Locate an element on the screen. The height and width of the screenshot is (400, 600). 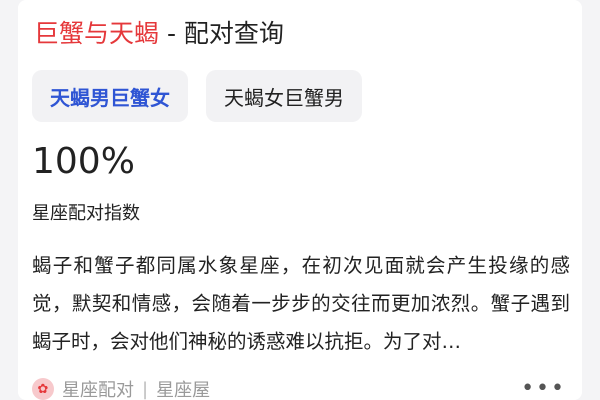
source-footer: ✿ 星座配对 | 星座屋 is located at coordinates (121, 388).